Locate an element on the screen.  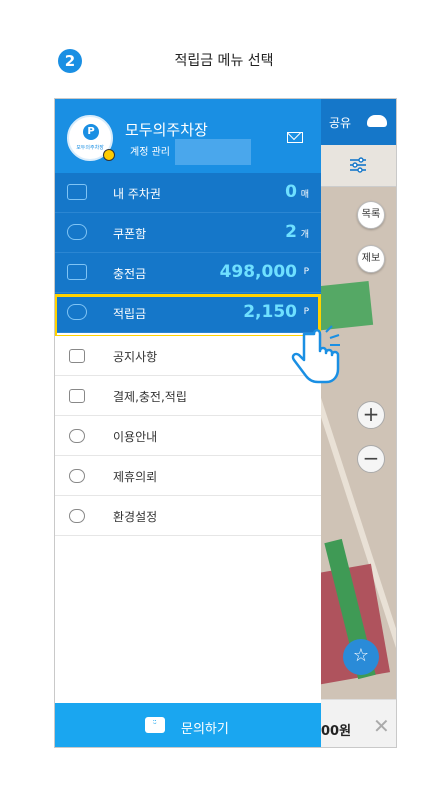
user-name: 모두의주차장 is located at coordinates (166, 130).